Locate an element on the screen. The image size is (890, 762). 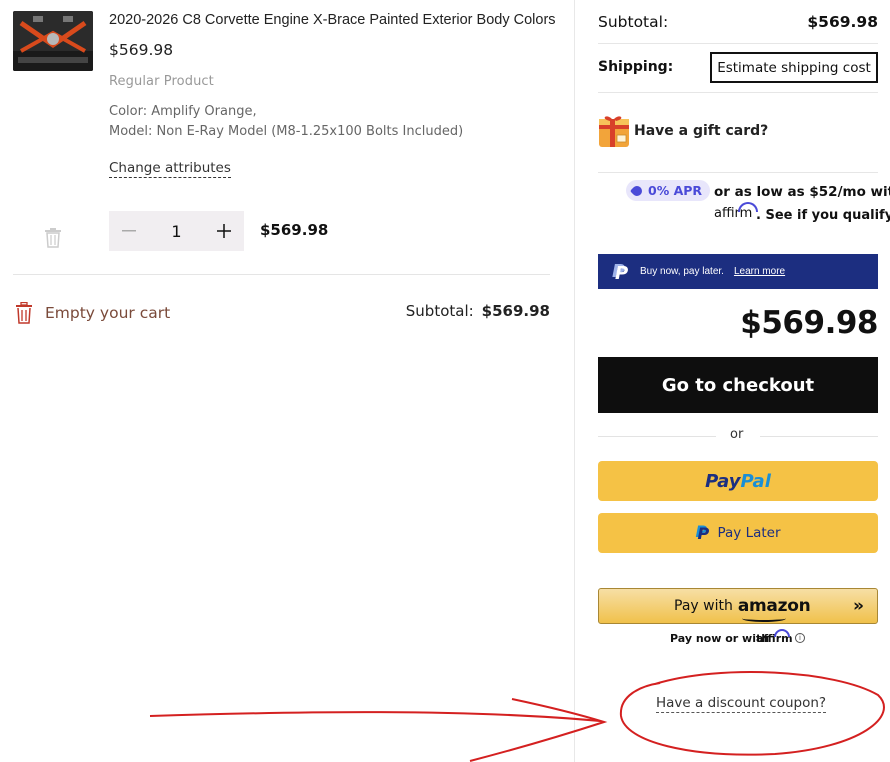
summary-subtotal-label: Subtotal: is located at coordinates (633, 22).